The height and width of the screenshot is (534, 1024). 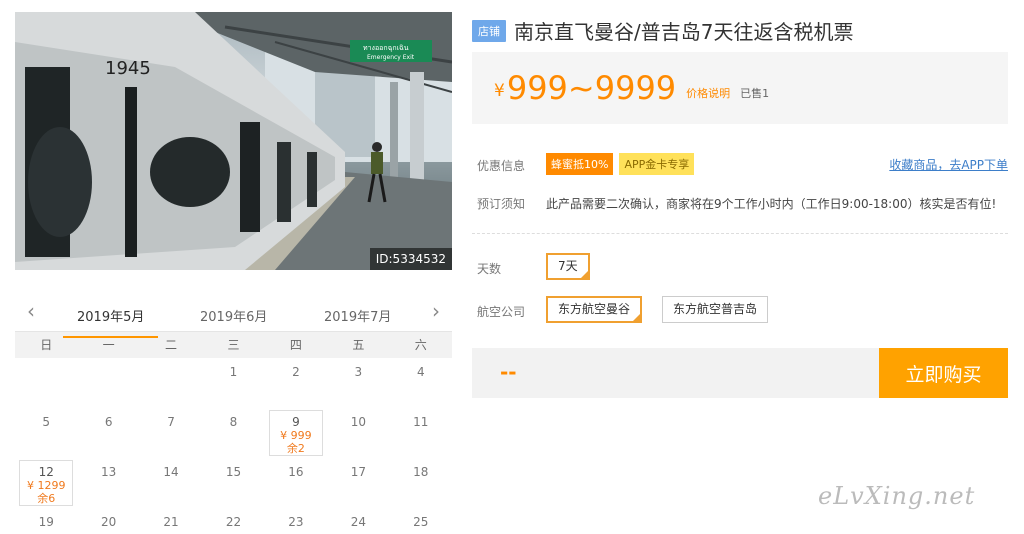 What do you see at coordinates (948, 164) in the screenshot?
I see `favorite-link: 收藏商品，去APP下单` at bounding box center [948, 164].